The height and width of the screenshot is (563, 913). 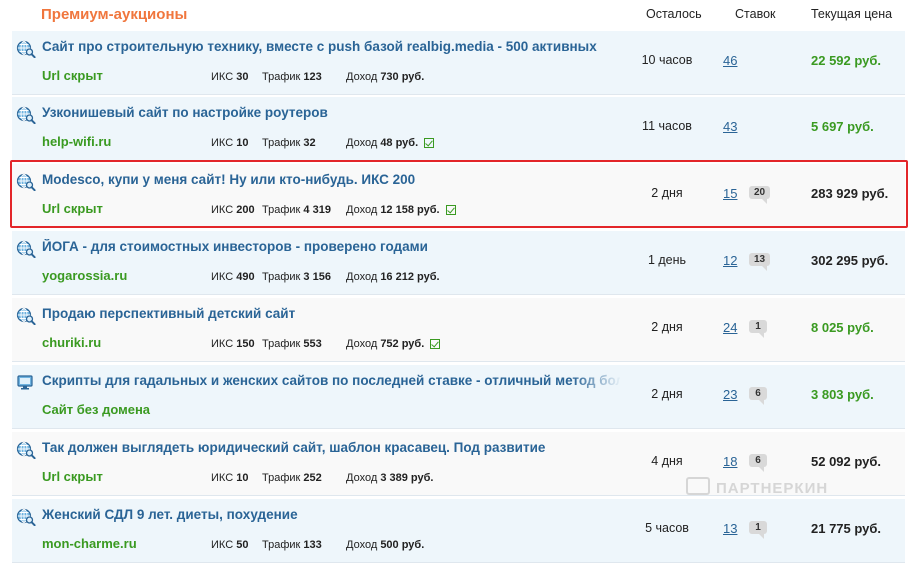 I want to click on traffic-stat: Трафик 133, so click(x=292, y=545).